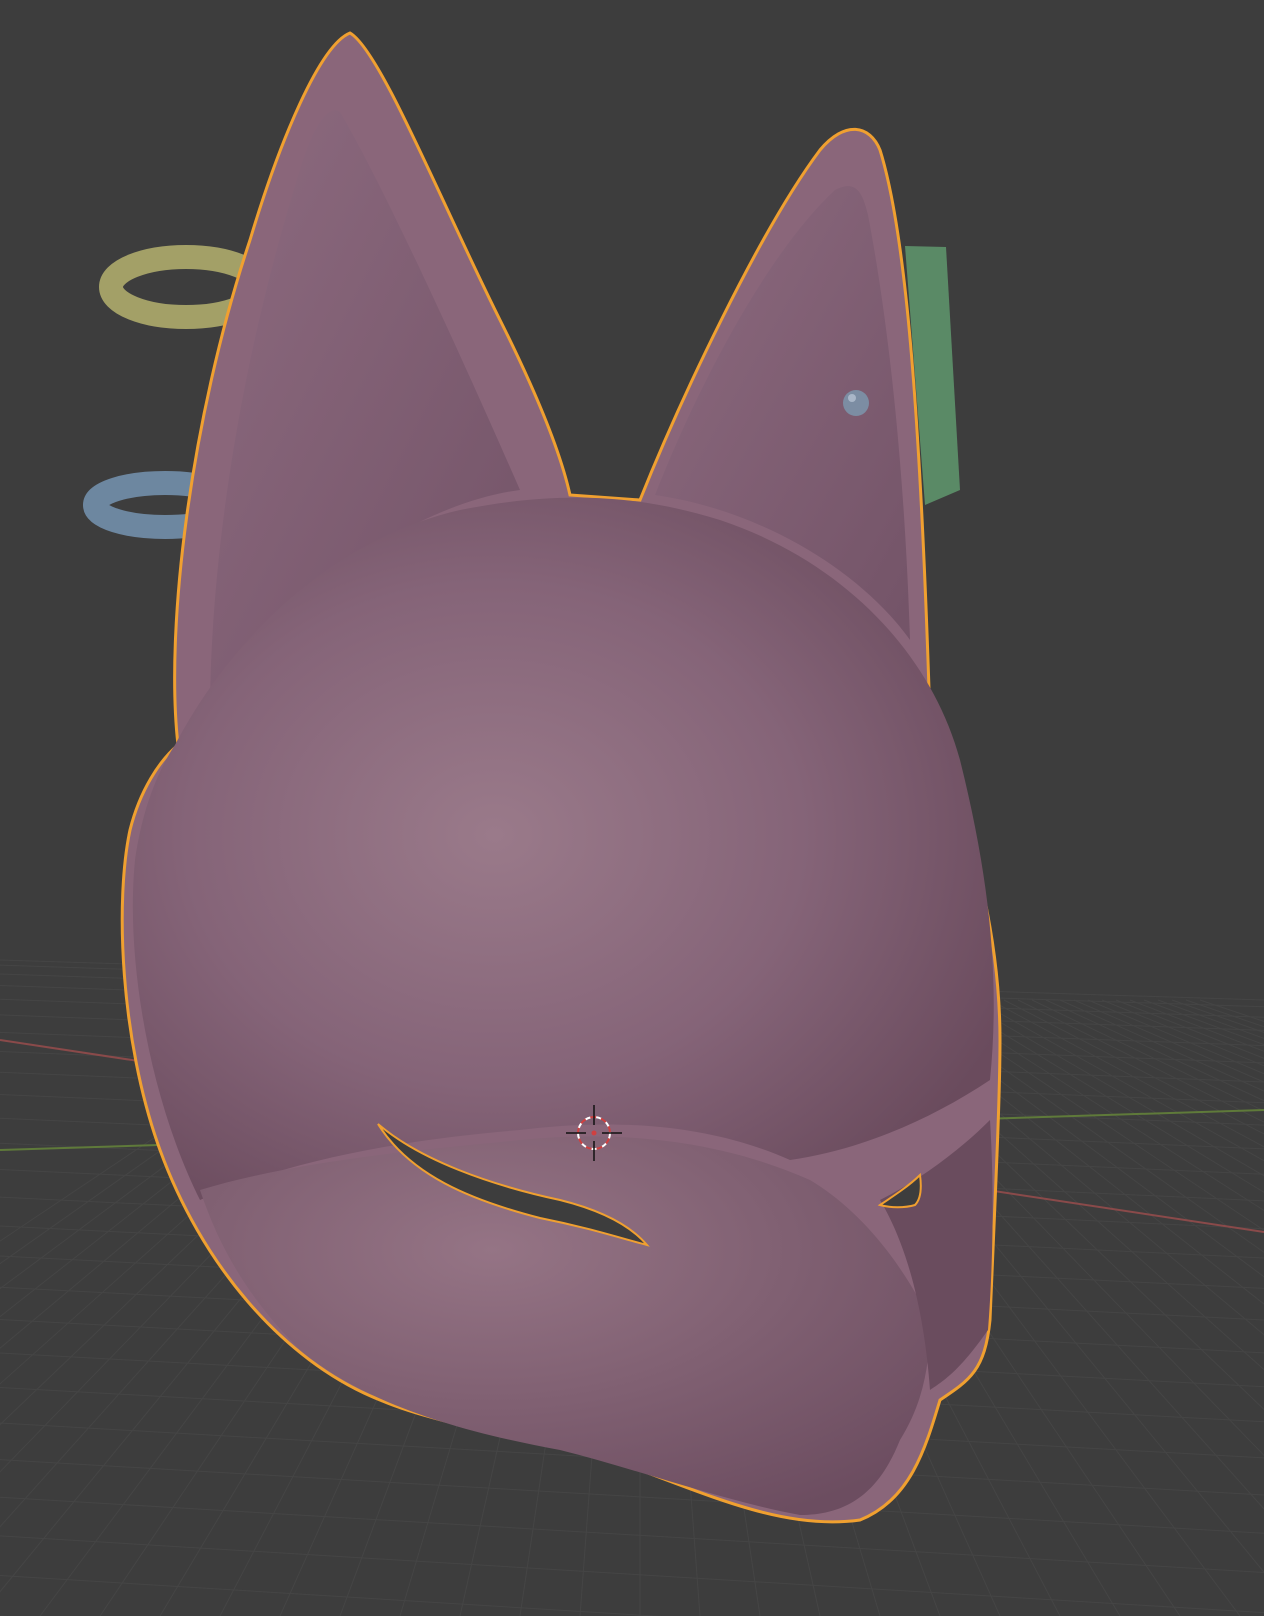 This screenshot has width=1264, height=1616. Describe the element at coordinates (565, 1325) in the screenshot. I see `snout` at that location.